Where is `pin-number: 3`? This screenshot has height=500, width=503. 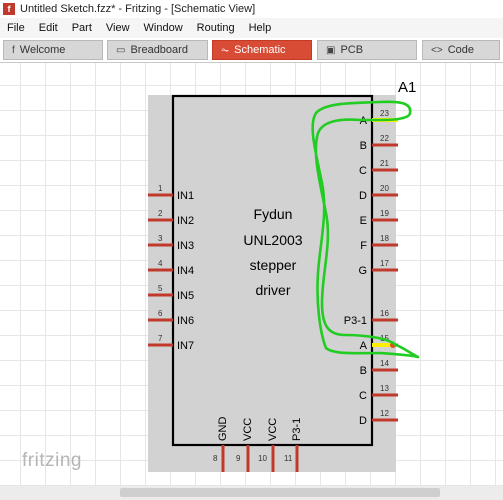 pin-number: 3 is located at coordinates (160, 238).